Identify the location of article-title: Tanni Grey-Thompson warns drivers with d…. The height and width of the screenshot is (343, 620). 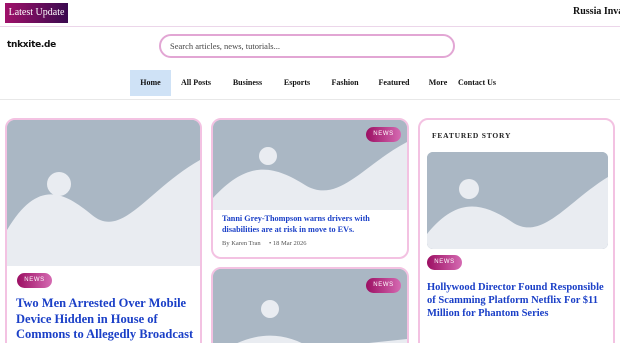
(312, 224).